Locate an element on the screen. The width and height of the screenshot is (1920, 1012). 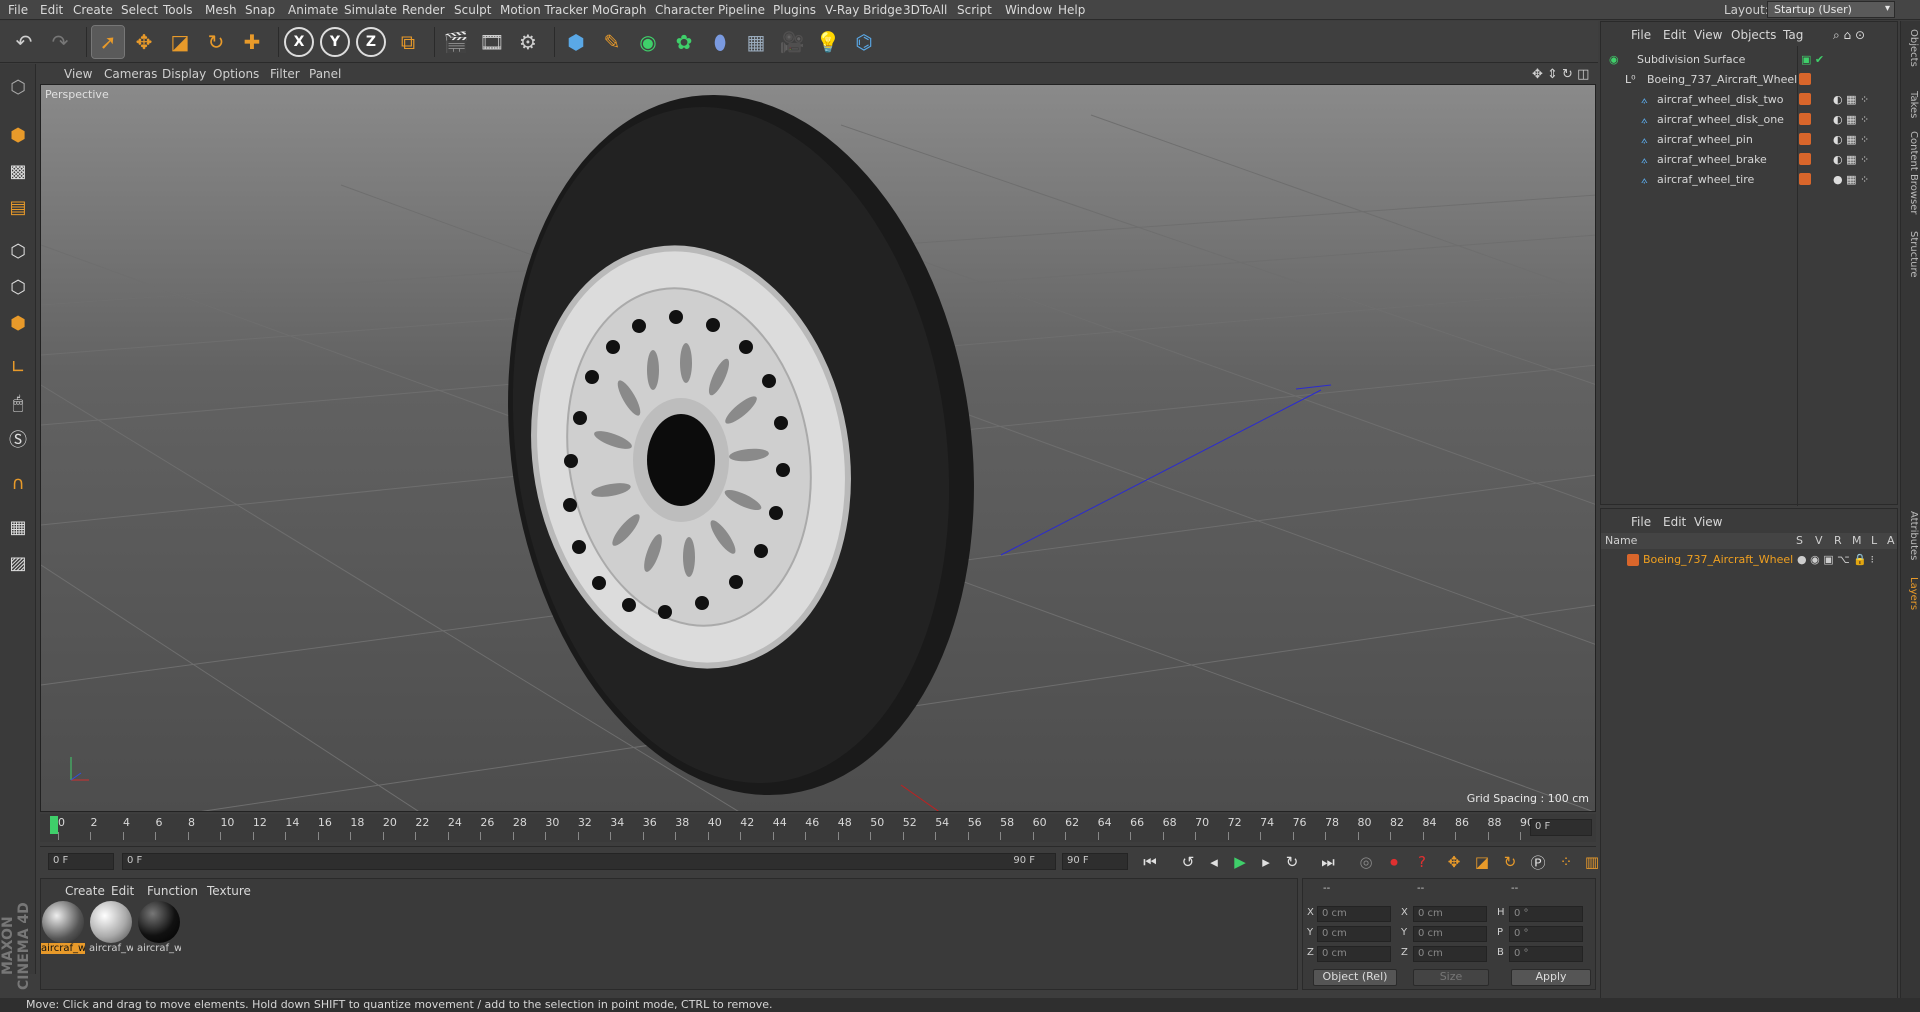
python-icon: ⌬ is located at coordinates (864, 42).